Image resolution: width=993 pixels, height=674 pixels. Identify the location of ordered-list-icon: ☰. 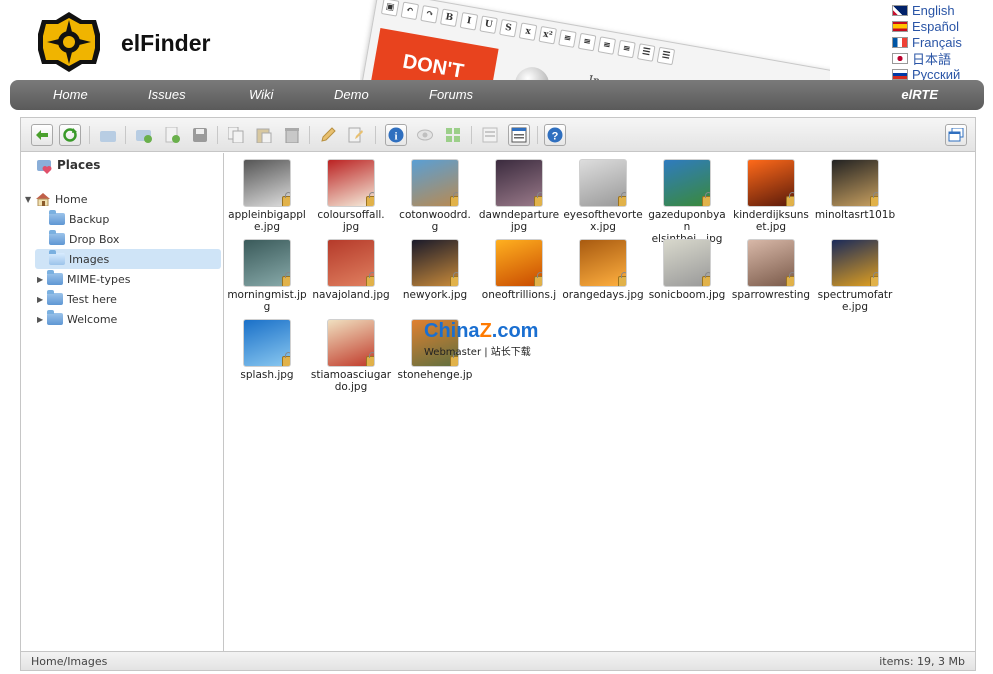
(666, 56).